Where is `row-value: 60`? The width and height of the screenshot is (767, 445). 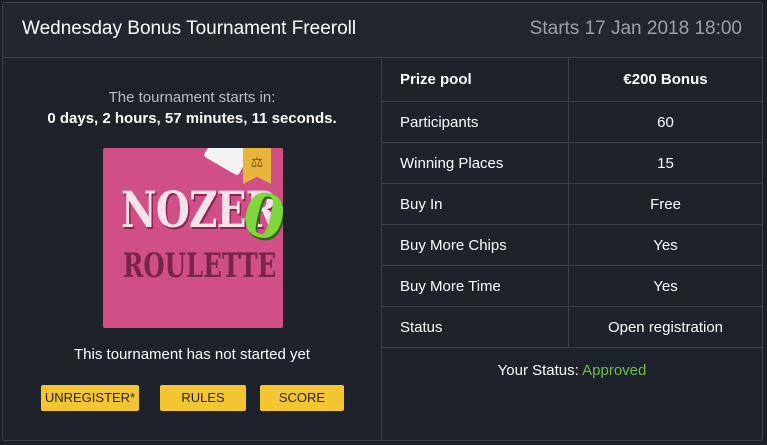
row-value: 60 is located at coordinates (665, 122).